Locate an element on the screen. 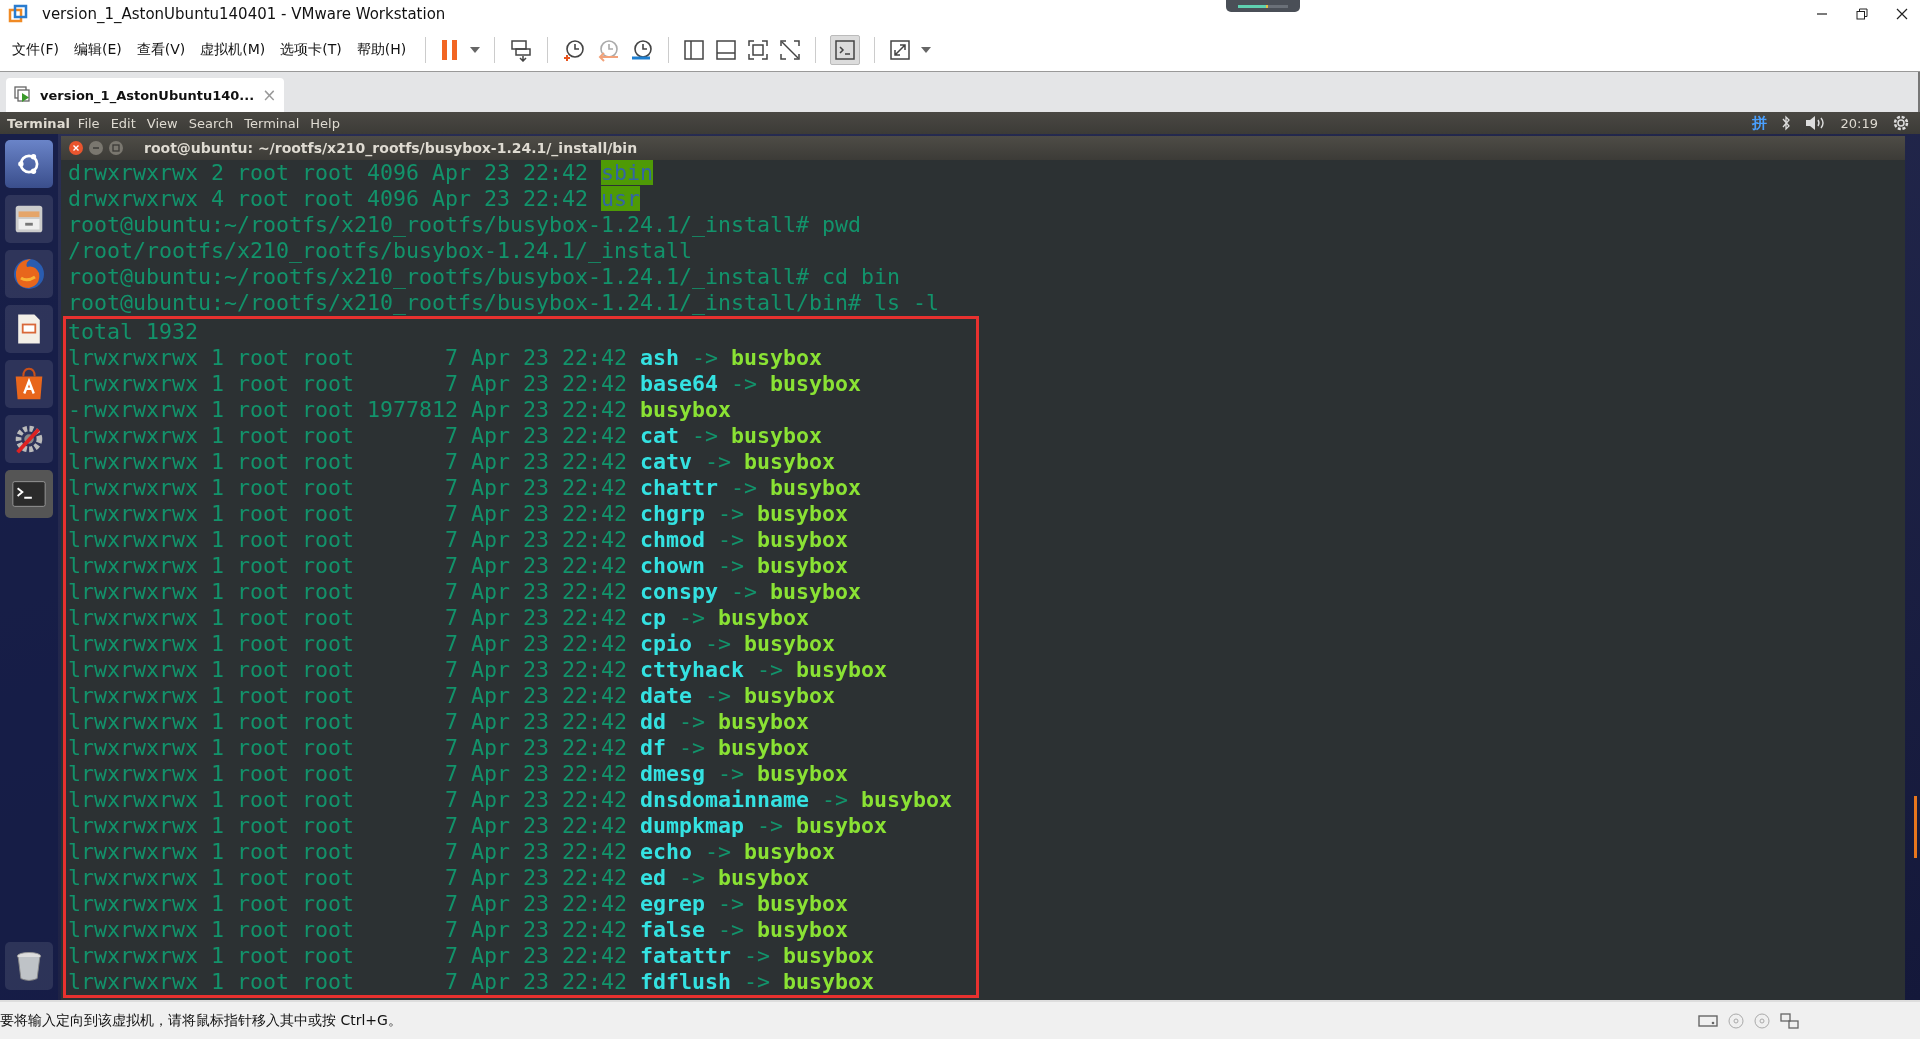 This screenshot has height=1039, width=1920. status-message: 要将输入定向到该虚拟机，请将鼠标指针移入其中或按 Ctrl+G。 is located at coordinates (201, 1020).